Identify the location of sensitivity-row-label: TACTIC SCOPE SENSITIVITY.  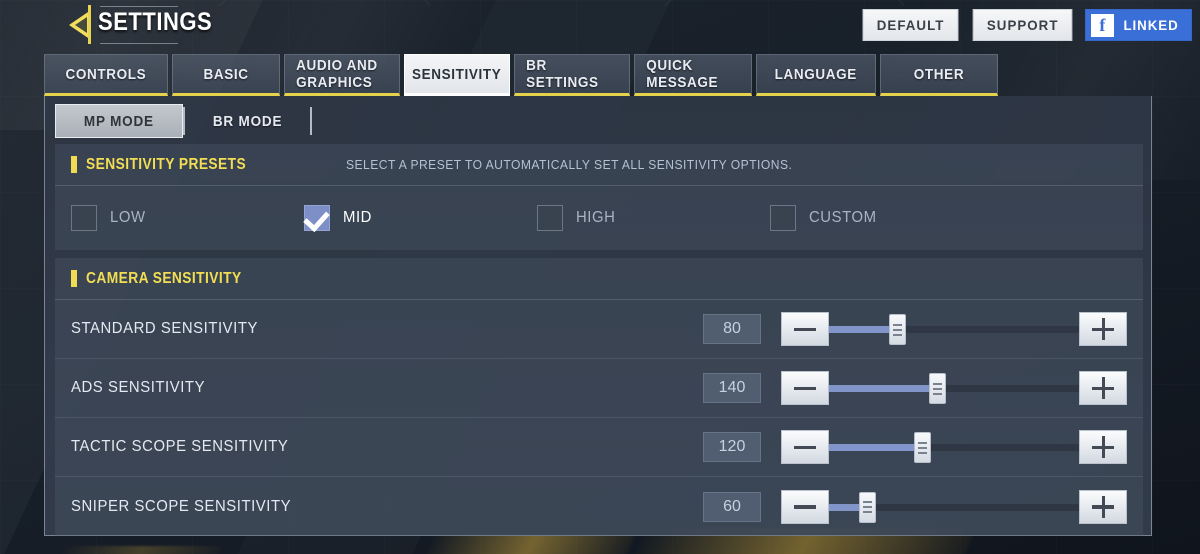
(180, 446).